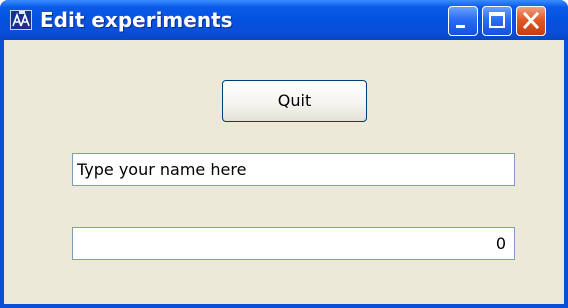 The height and width of the screenshot is (308, 568). I want to click on name-input, so click(293, 169).